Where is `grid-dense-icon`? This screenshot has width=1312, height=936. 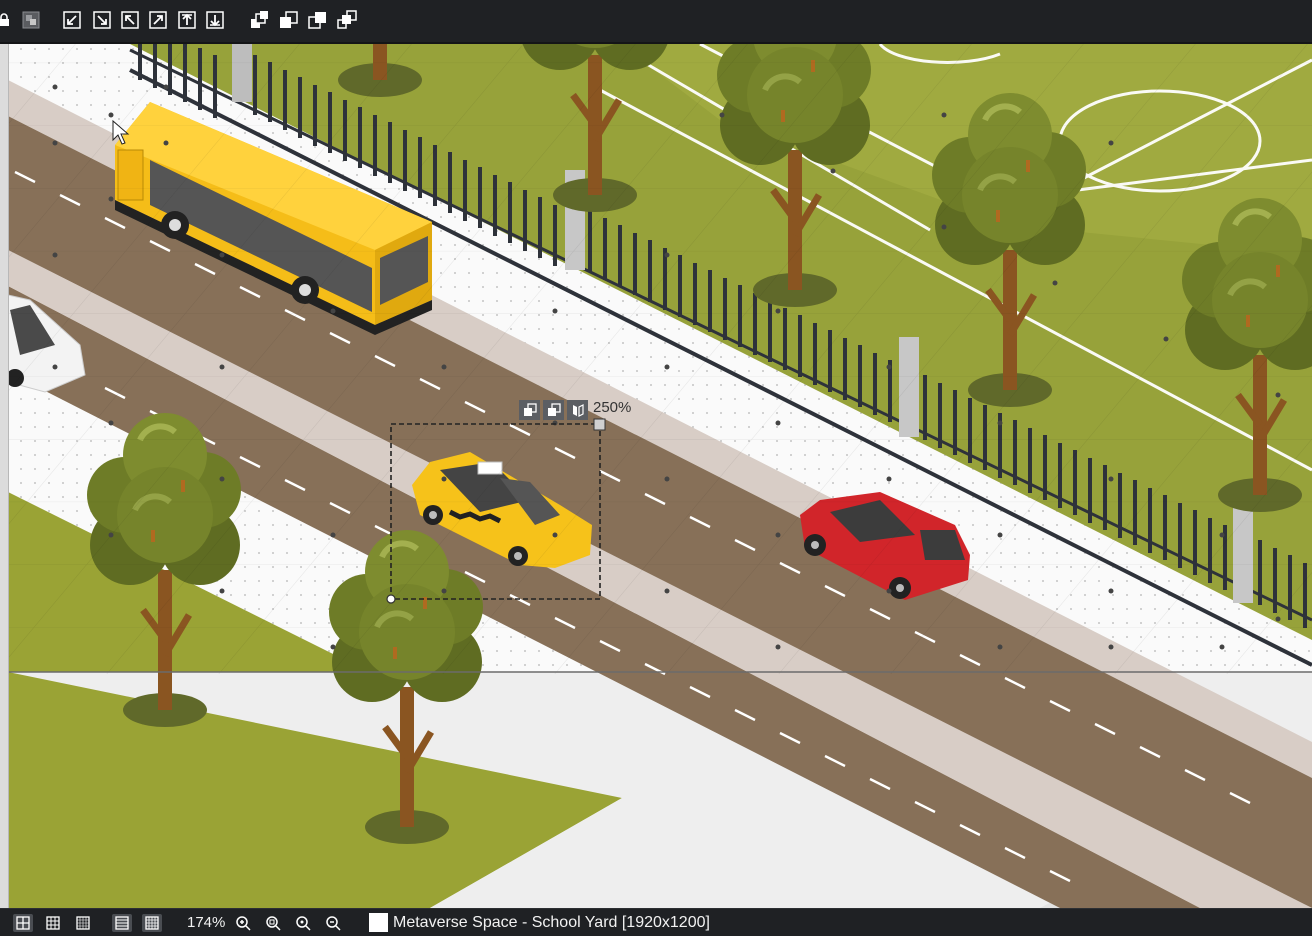 grid-dense-icon is located at coordinates (152, 923).